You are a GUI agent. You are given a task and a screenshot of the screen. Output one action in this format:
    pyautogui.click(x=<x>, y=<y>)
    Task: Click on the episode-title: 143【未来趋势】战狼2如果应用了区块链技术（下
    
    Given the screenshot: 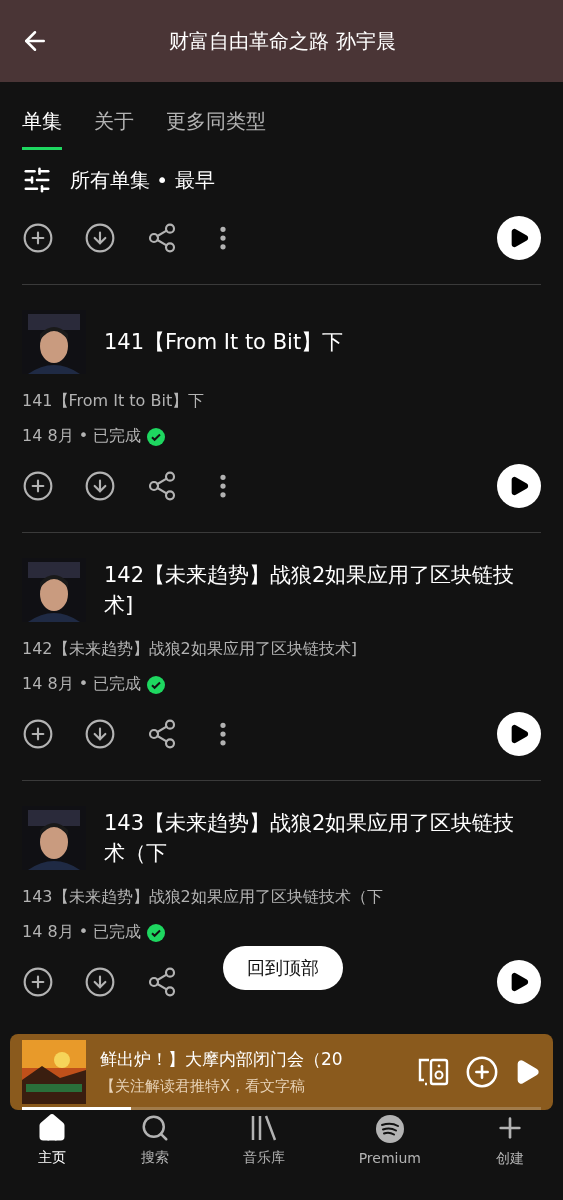 What is the action you would take?
    pyautogui.click(x=314, y=838)
    